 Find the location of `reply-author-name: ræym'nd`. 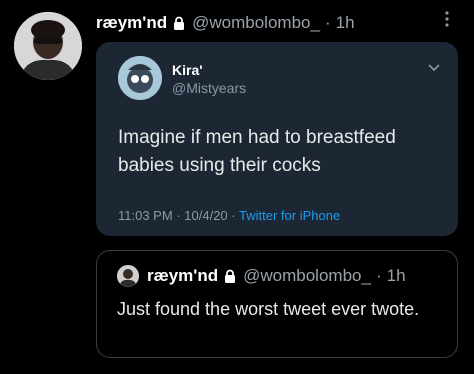

reply-author-name: ræym'nd is located at coordinates (182, 276).